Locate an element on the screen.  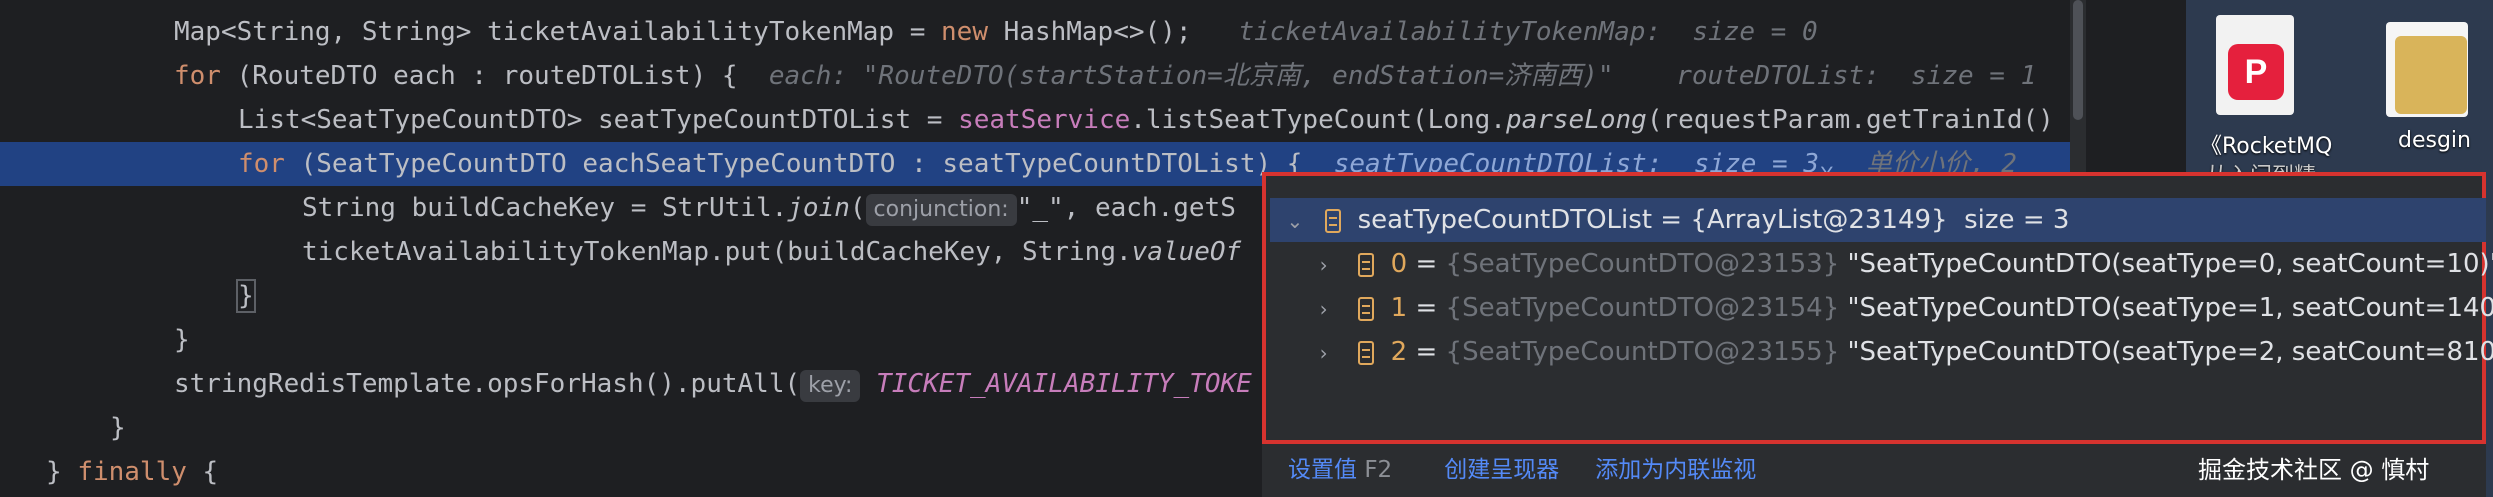
chevron-down-icon: ⌄ is located at coordinates (1298, 221).